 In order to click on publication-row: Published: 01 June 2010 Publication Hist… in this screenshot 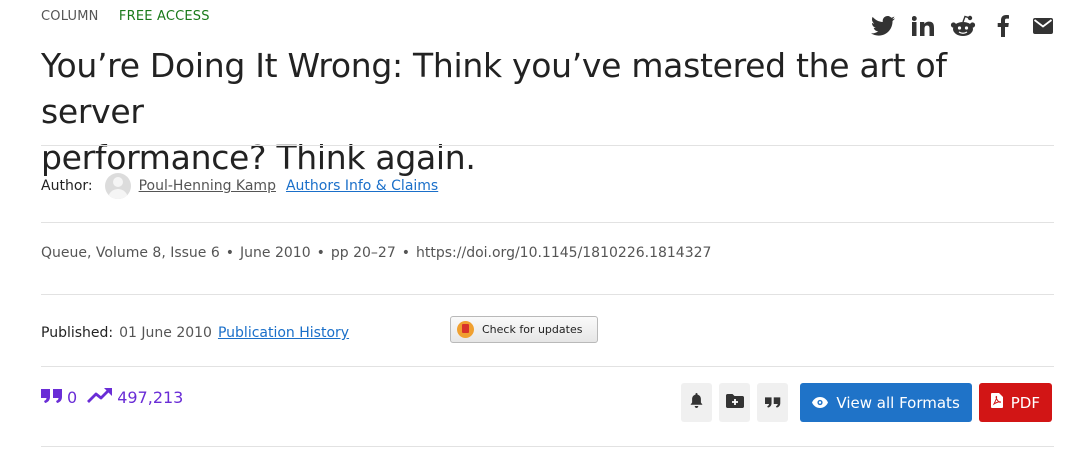, I will do `click(341, 332)`.